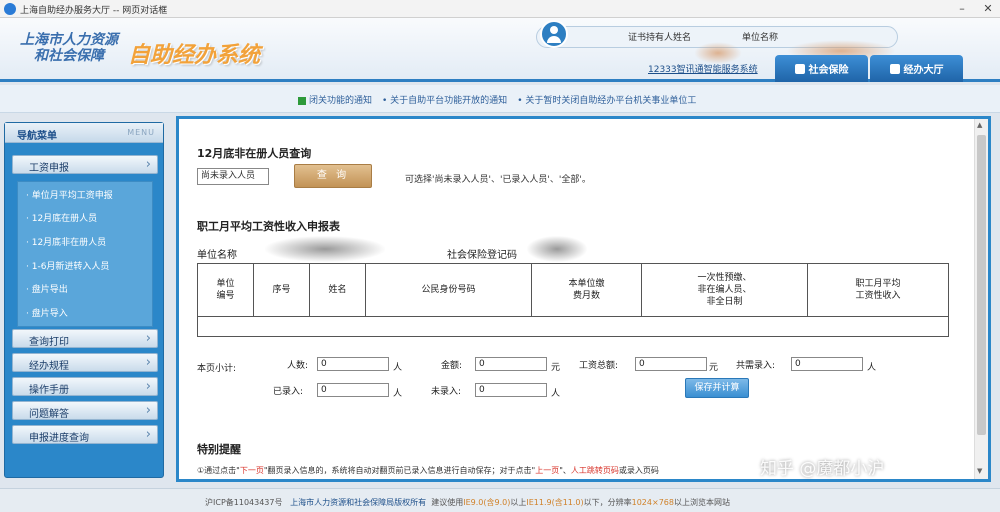 The image size is (1000, 512). I want to click on not-entered-label: 未录入:, so click(446, 392).